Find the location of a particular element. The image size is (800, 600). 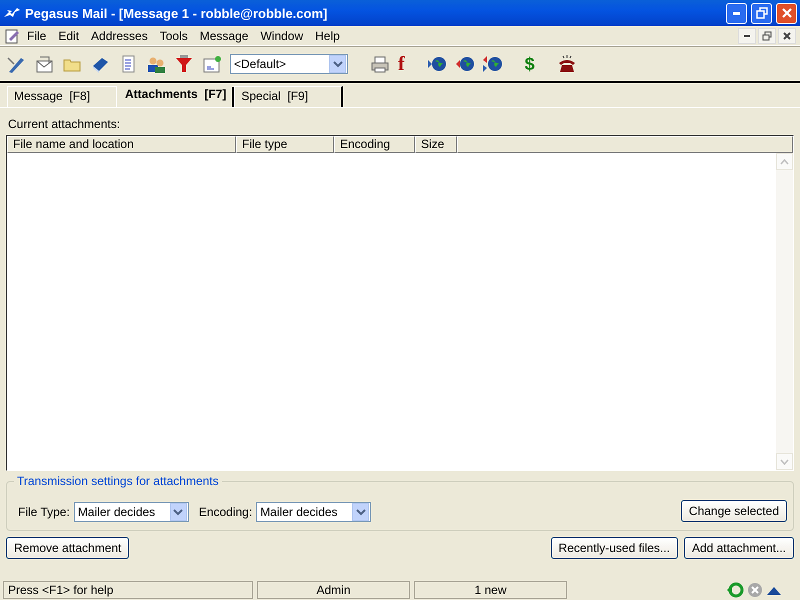

telephone-icon is located at coordinates (566, 64).